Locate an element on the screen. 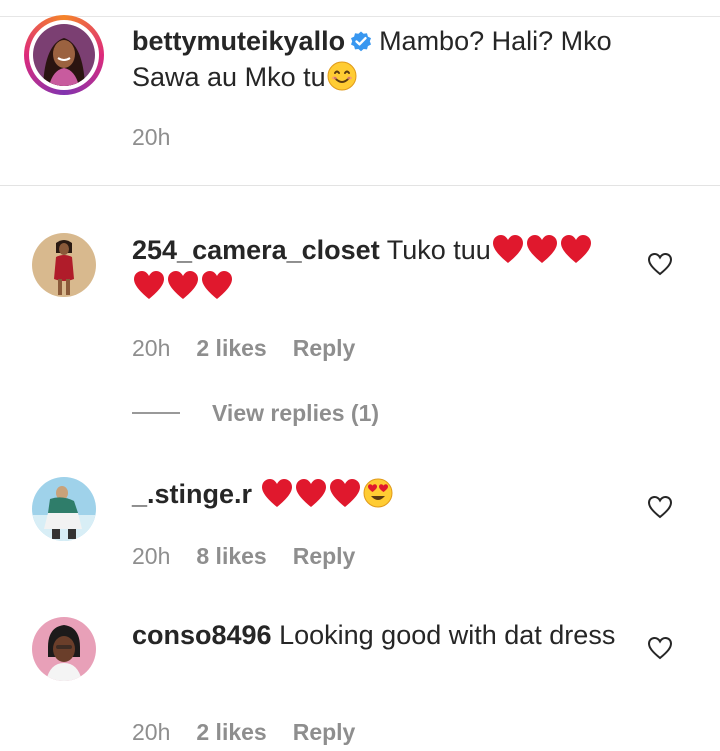 The image size is (720, 751). comment-text: conso8496 Looking good with dat dress is located at coordinates (387, 635).